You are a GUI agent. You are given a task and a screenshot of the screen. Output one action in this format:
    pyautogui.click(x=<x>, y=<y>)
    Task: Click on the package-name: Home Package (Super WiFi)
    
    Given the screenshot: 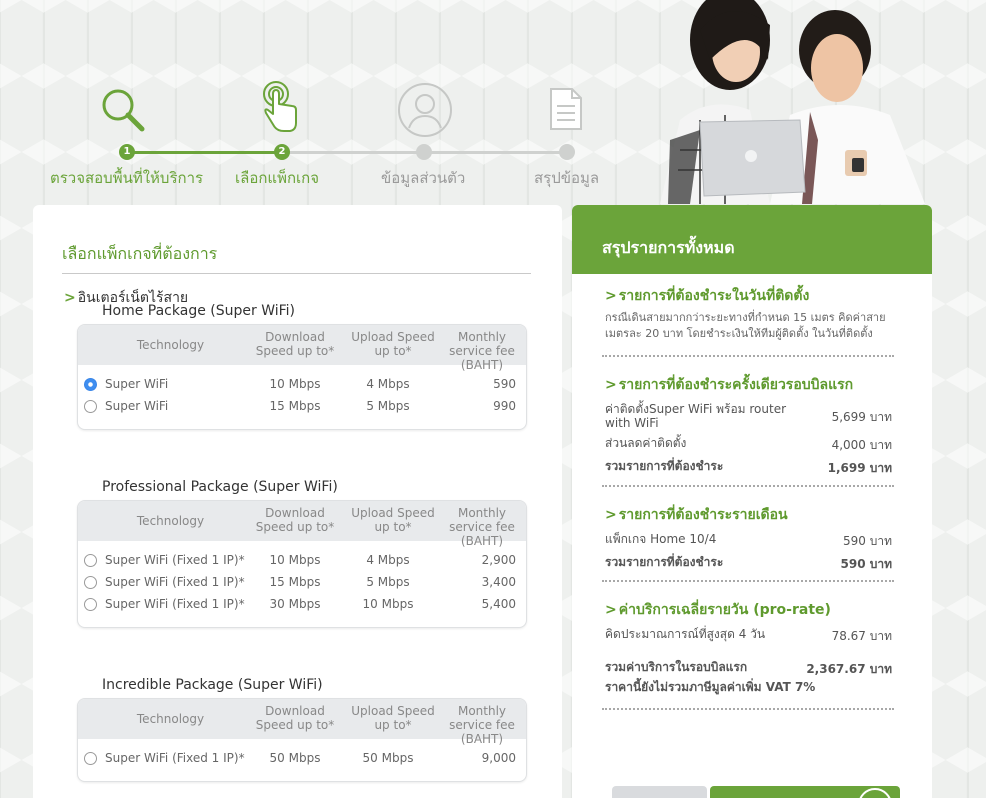 What is the action you would take?
    pyautogui.click(x=199, y=311)
    